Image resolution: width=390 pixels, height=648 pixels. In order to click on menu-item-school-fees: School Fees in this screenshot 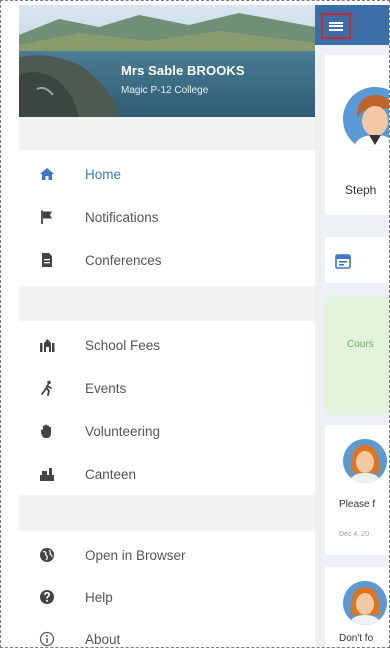, I will do `click(167, 345)`.